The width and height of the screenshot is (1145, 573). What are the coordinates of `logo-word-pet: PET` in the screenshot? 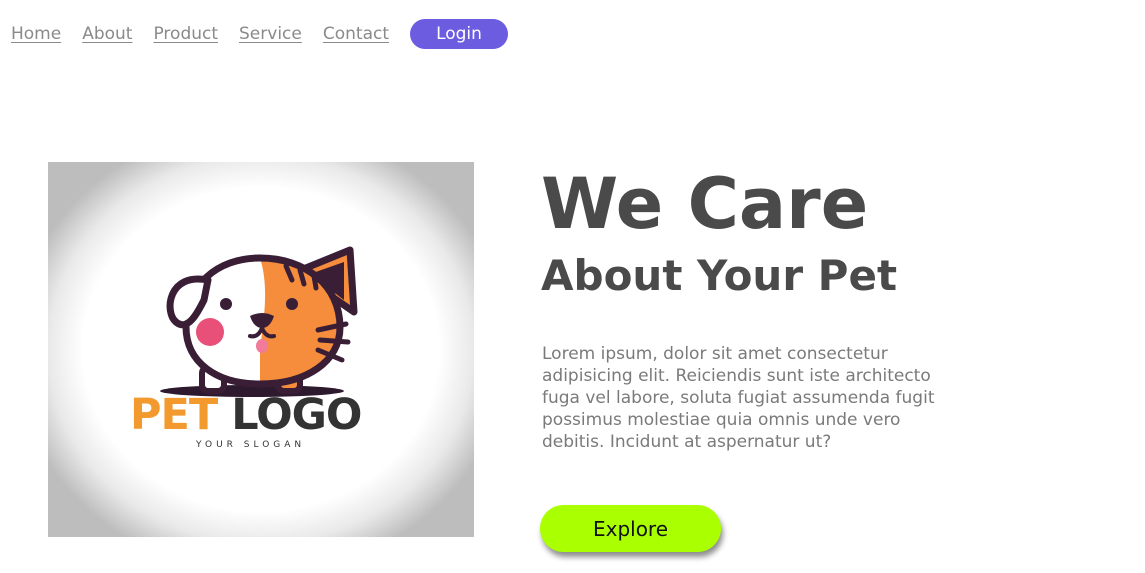 It's located at (174, 415).